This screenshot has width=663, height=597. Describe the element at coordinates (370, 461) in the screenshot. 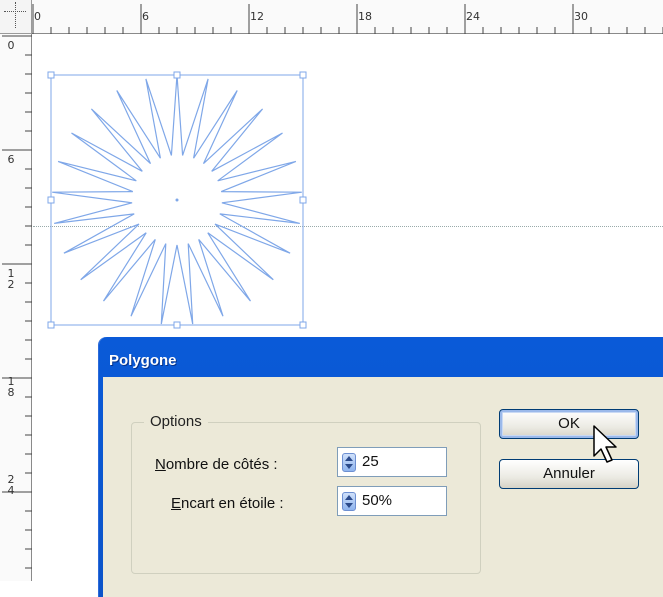

I see `sides-value: 25` at that location.